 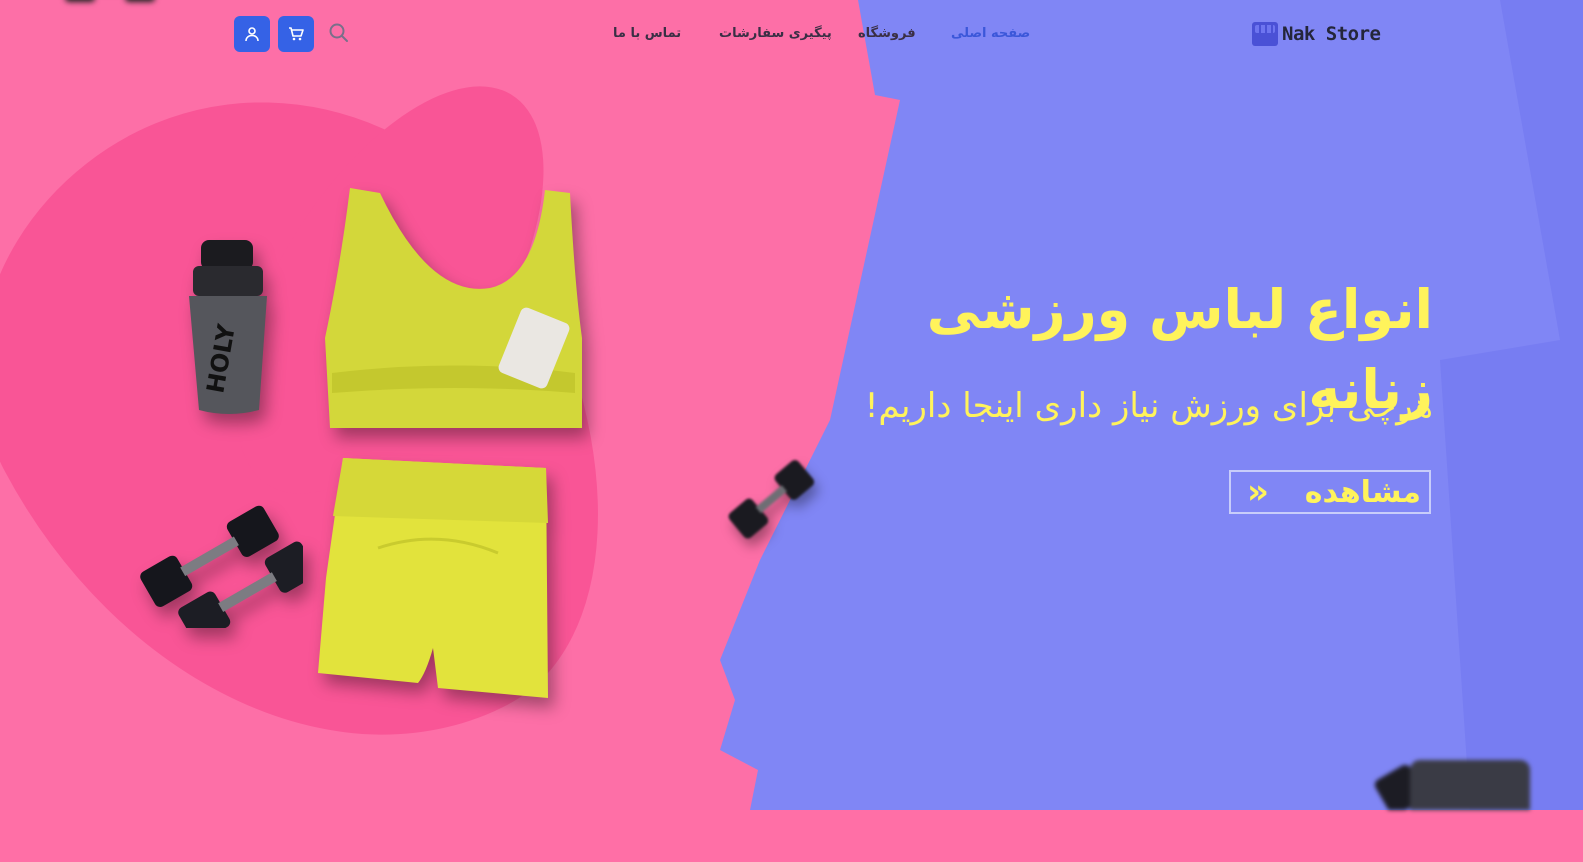 I want to click on hero-subtitle: هرچی برای ورزش نیاز داری اینجا داریم!, so click(x=1148, y=406).